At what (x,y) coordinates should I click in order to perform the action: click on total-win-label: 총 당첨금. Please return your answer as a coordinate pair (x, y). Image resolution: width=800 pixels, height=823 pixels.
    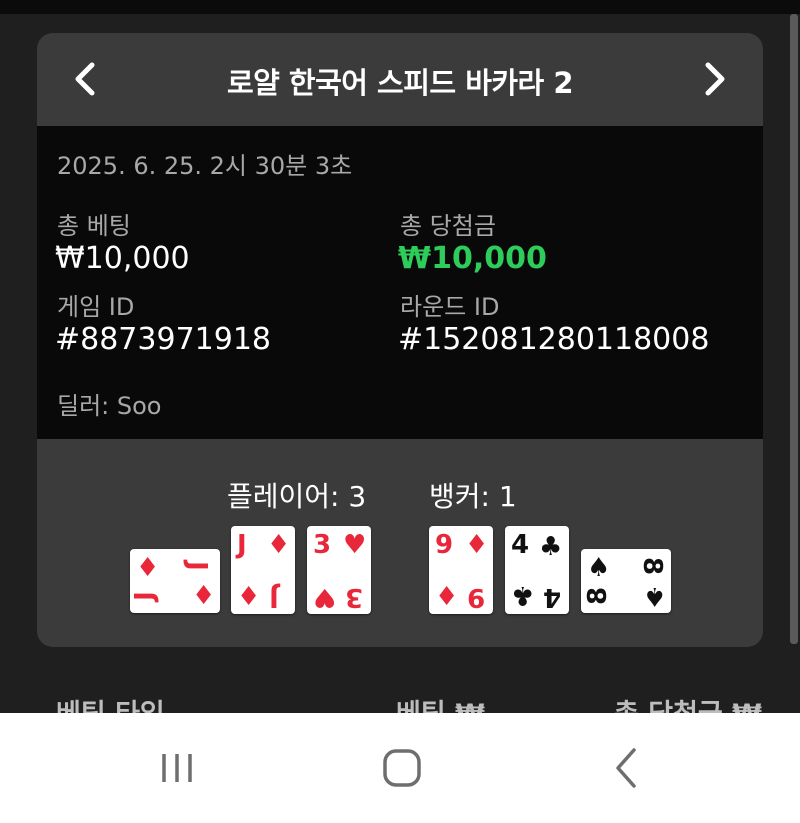
    Looking at the image, I should click on (448, 226).